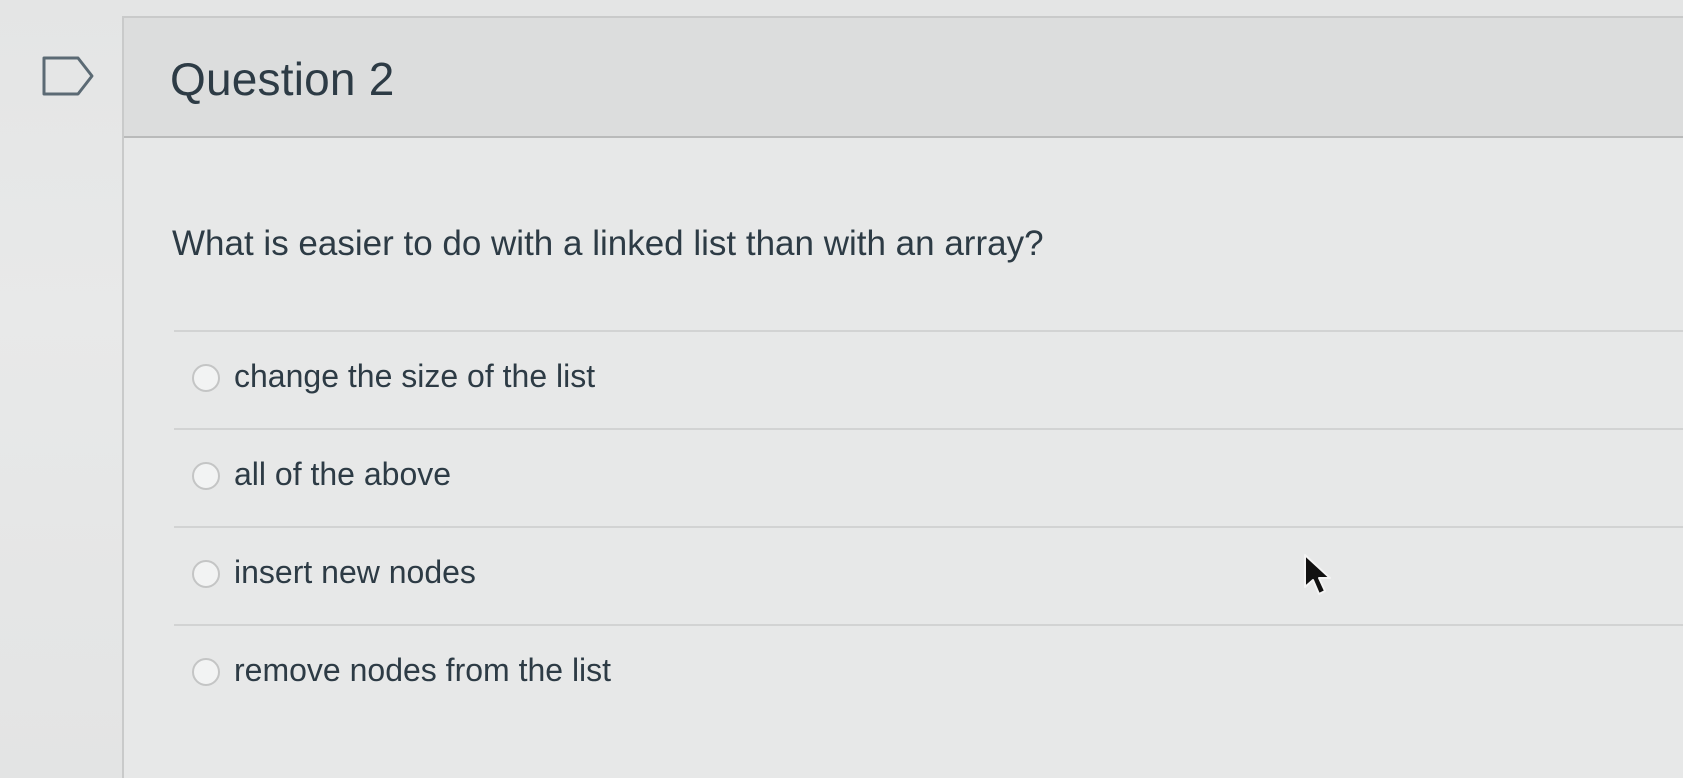 Image resolution: width=1683 pixels, height=778 pixels. What do you see at coordinates (1319, 575) in the screenshot?
I see `mouse-pointer-icon` at bounding box center [1319, 575].